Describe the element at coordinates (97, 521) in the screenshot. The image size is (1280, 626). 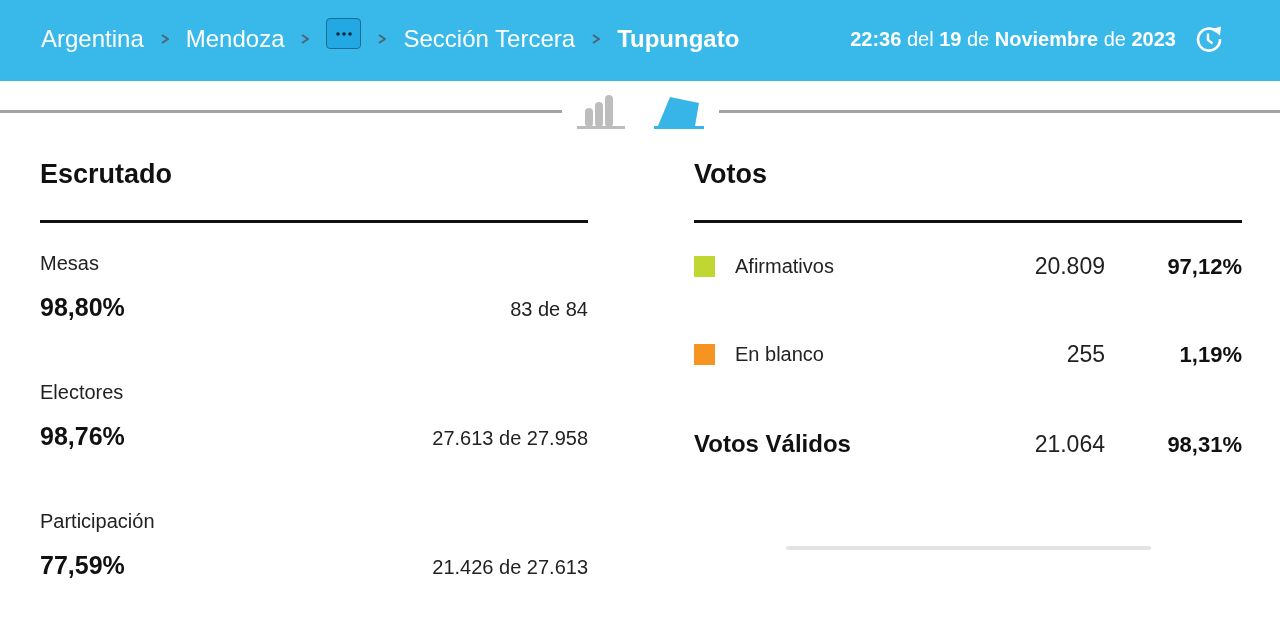
I see `stat-label: Participación` at that location.